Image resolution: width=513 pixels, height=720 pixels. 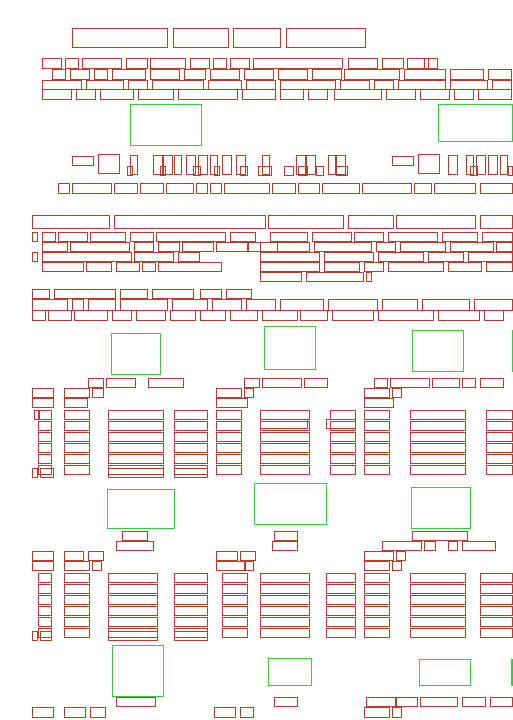 What do you see at coordinates (445, 672) in the screenshot?
I see `image-placeholder` at bounding box center [445, 672].